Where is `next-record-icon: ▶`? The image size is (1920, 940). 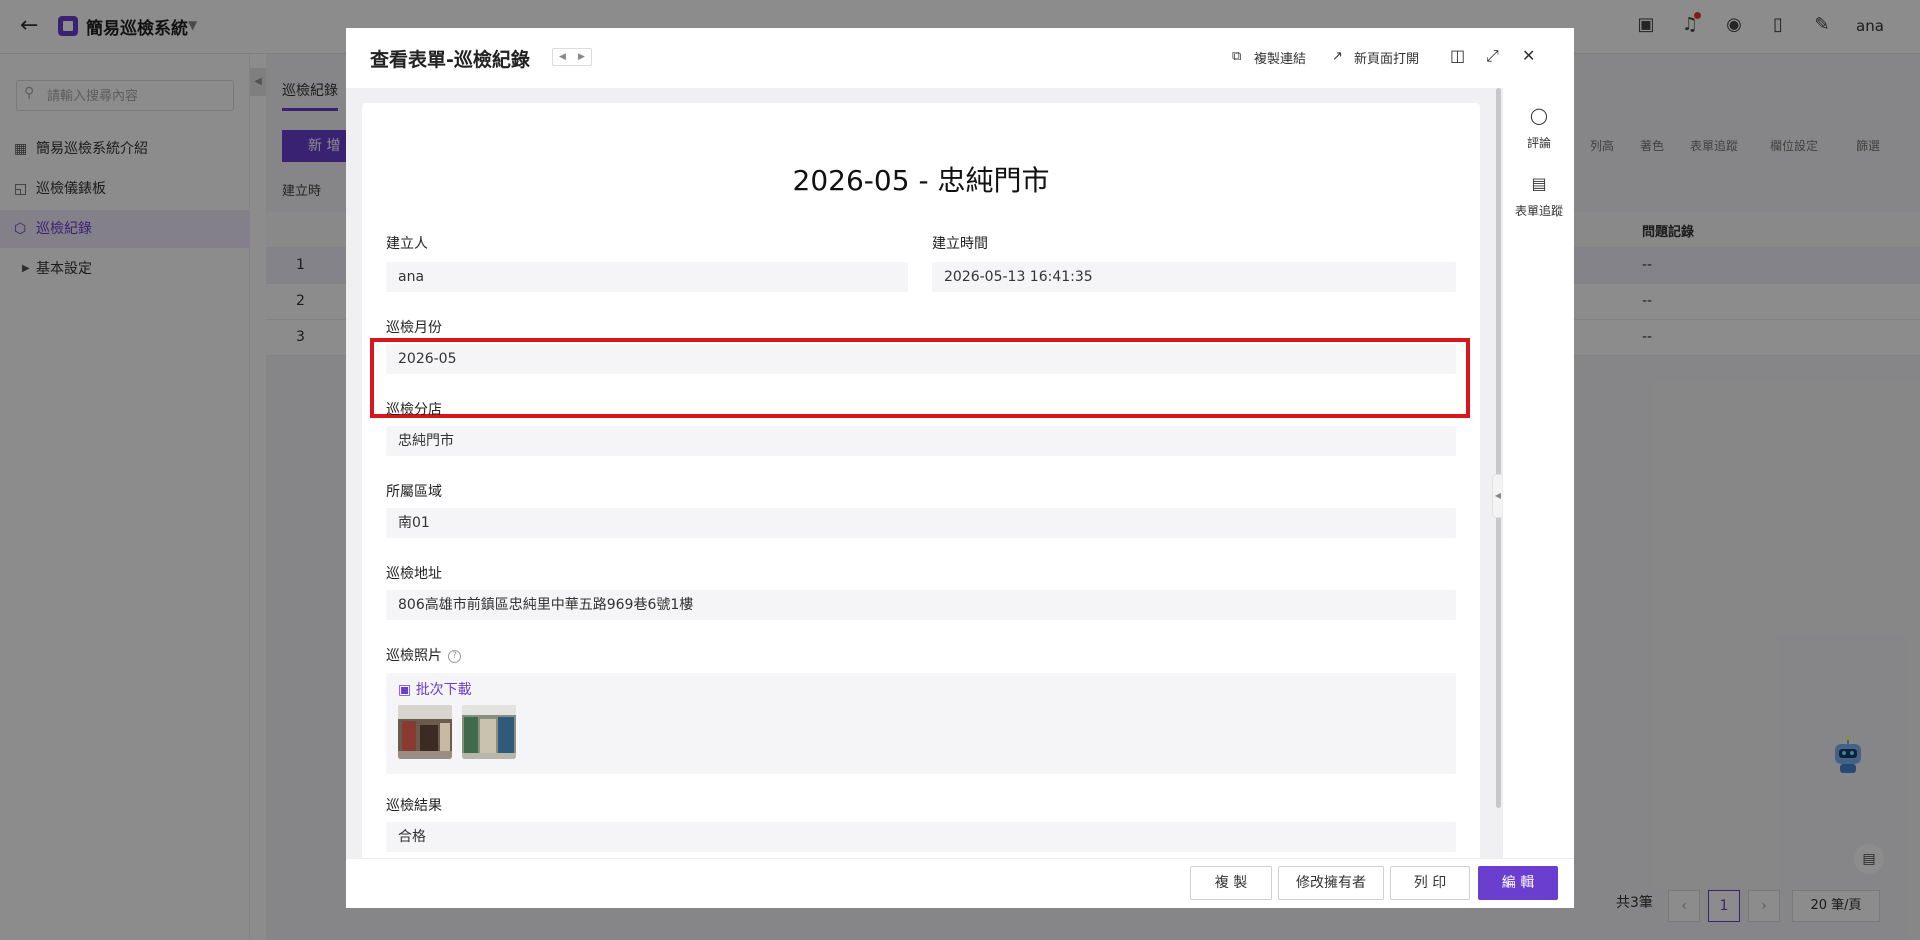
next-record-icon: ▶ is located at coordinates (581, 57).